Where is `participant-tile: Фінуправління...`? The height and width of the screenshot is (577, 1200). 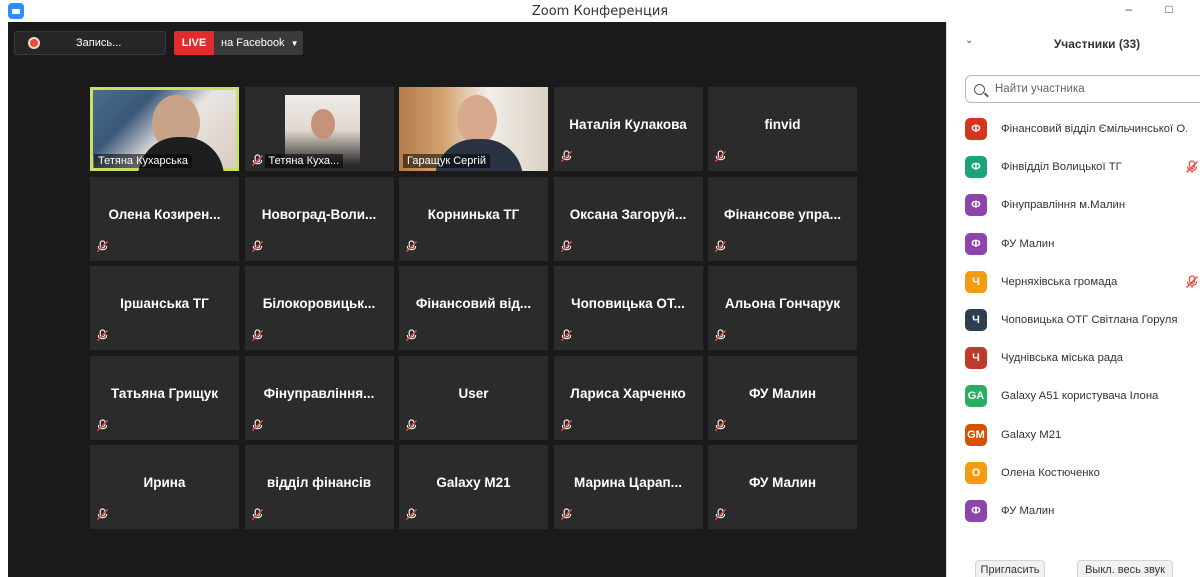 participant-tile: Фінуправління... is located at coordinates (319, 397).